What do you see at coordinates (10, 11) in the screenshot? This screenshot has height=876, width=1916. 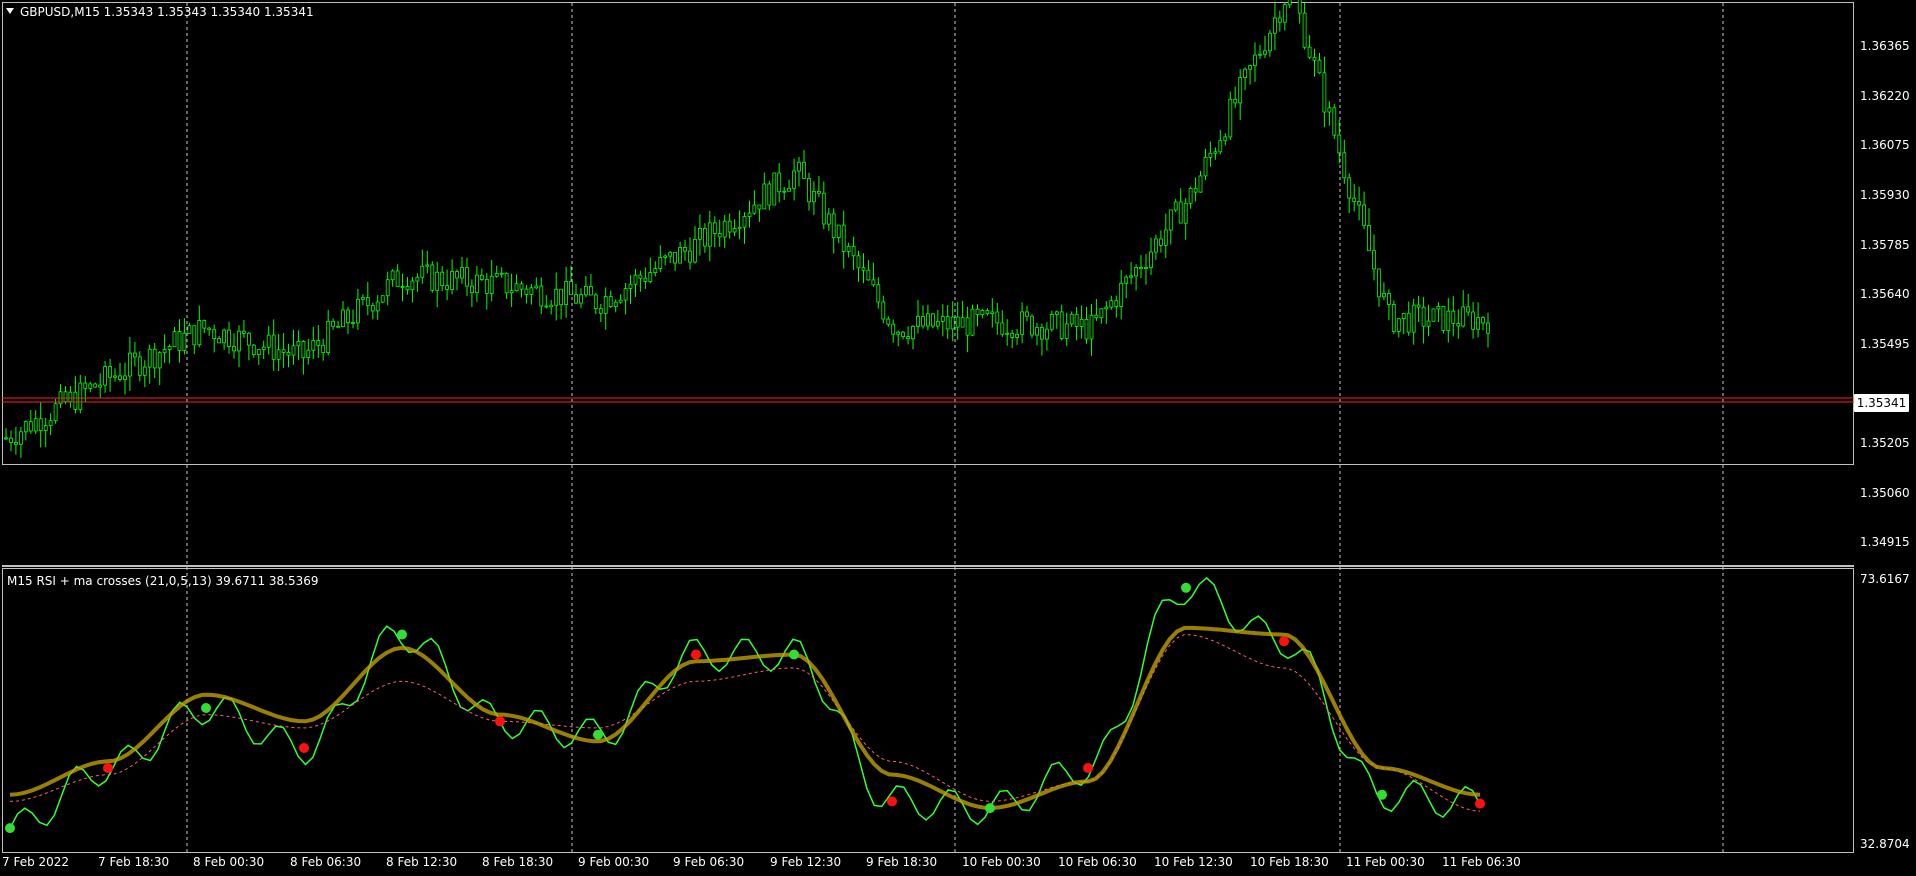 I see `collapse-triangle-icon` at bounding box center [10, 11].